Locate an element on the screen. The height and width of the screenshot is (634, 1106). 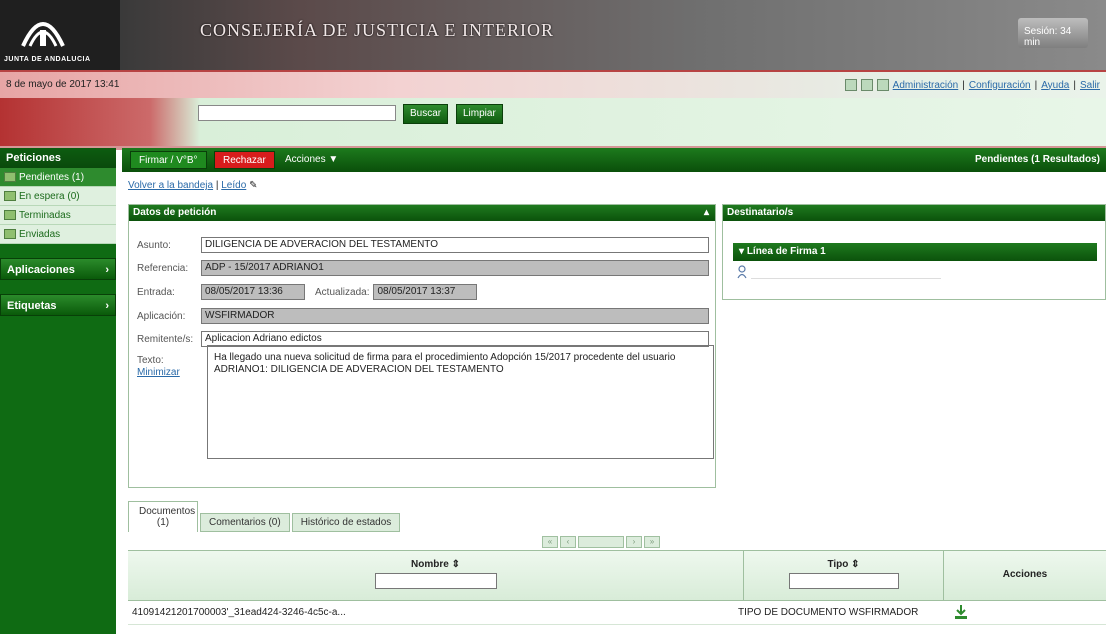
recipient-name is located at coordinates (846, 273).